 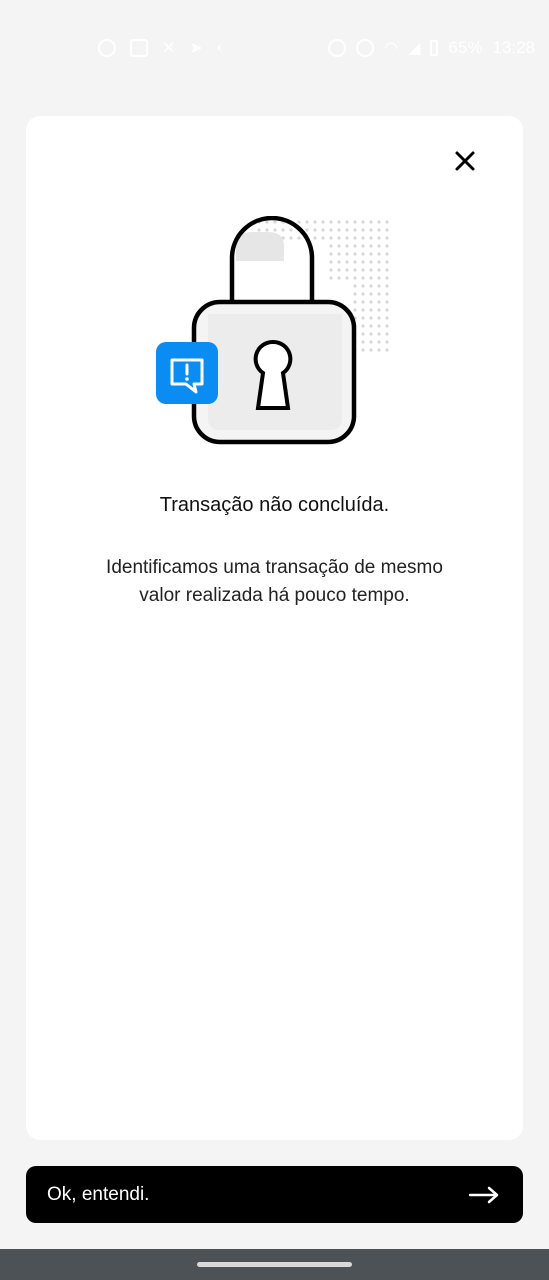 What do you see at coordinates (484, 1194) in the screenshot?
I see `arrow-right-icon` at bounding box center [484, 1194].